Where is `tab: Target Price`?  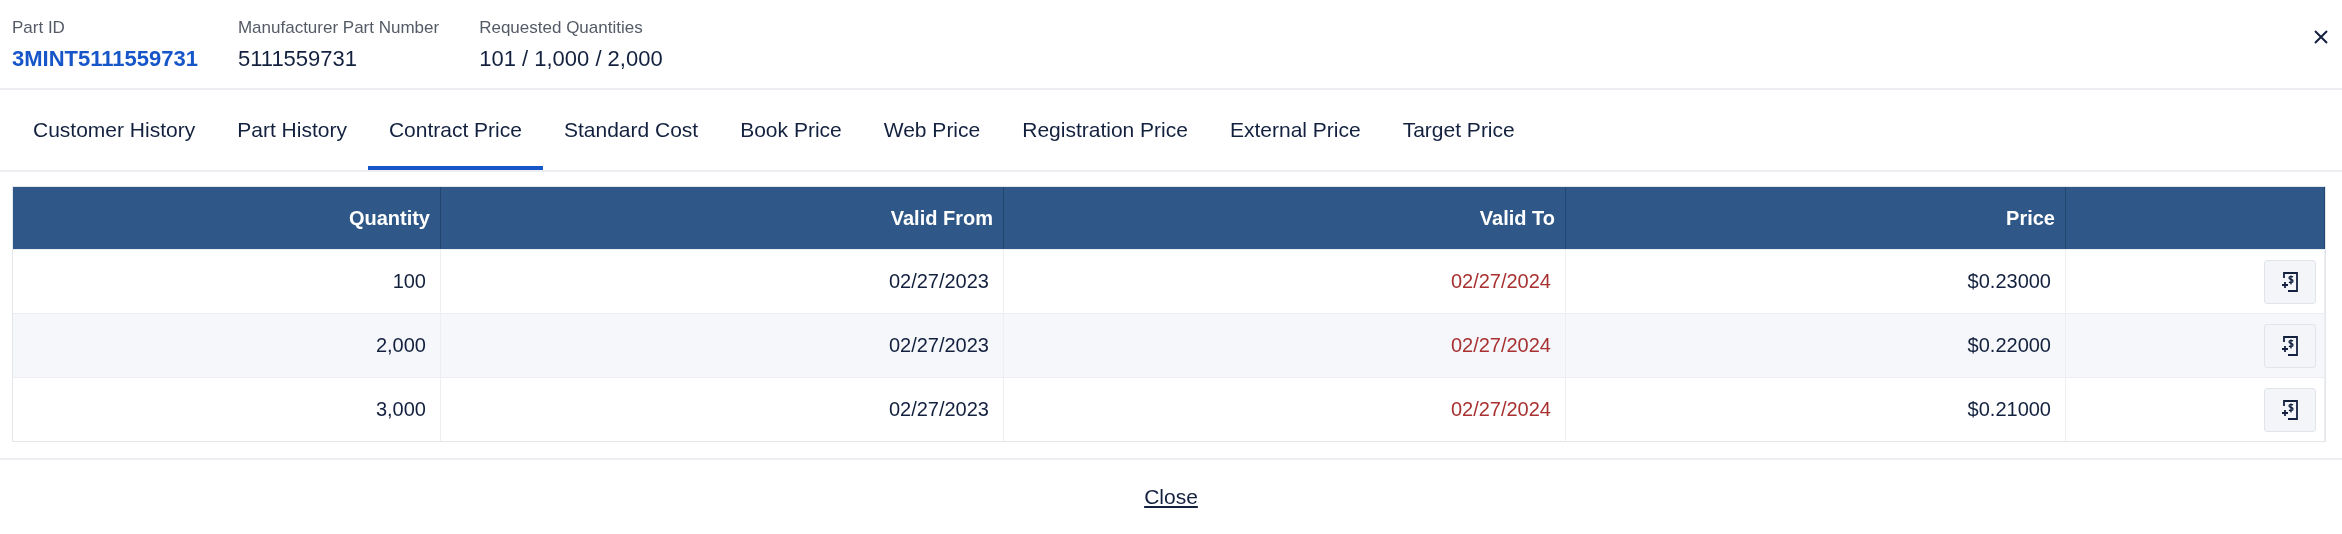
tab: Target Price is located at coordinates (1458, 130).